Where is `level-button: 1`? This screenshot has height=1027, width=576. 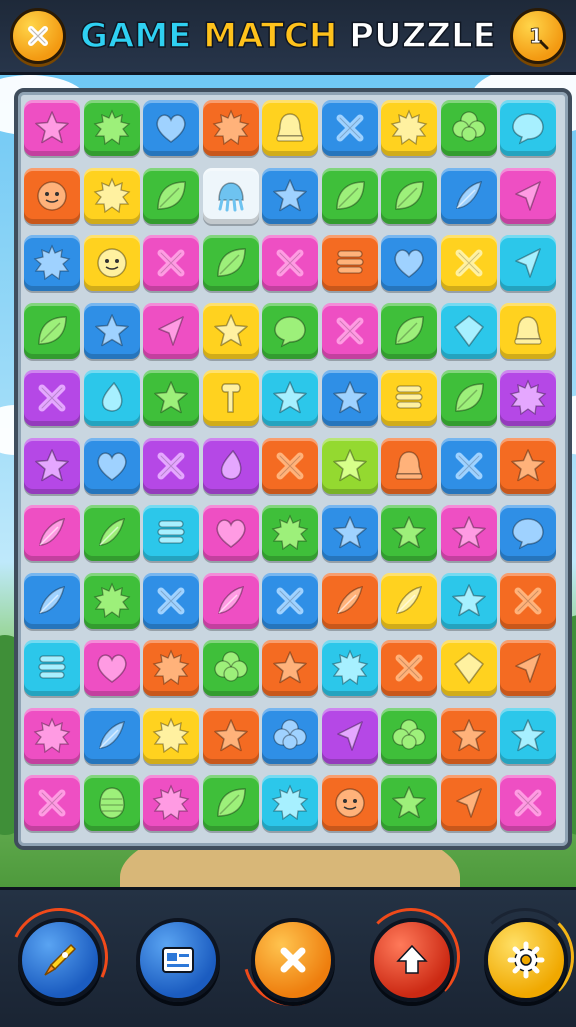 level-button: 1 is located at coordinates (538, 36).